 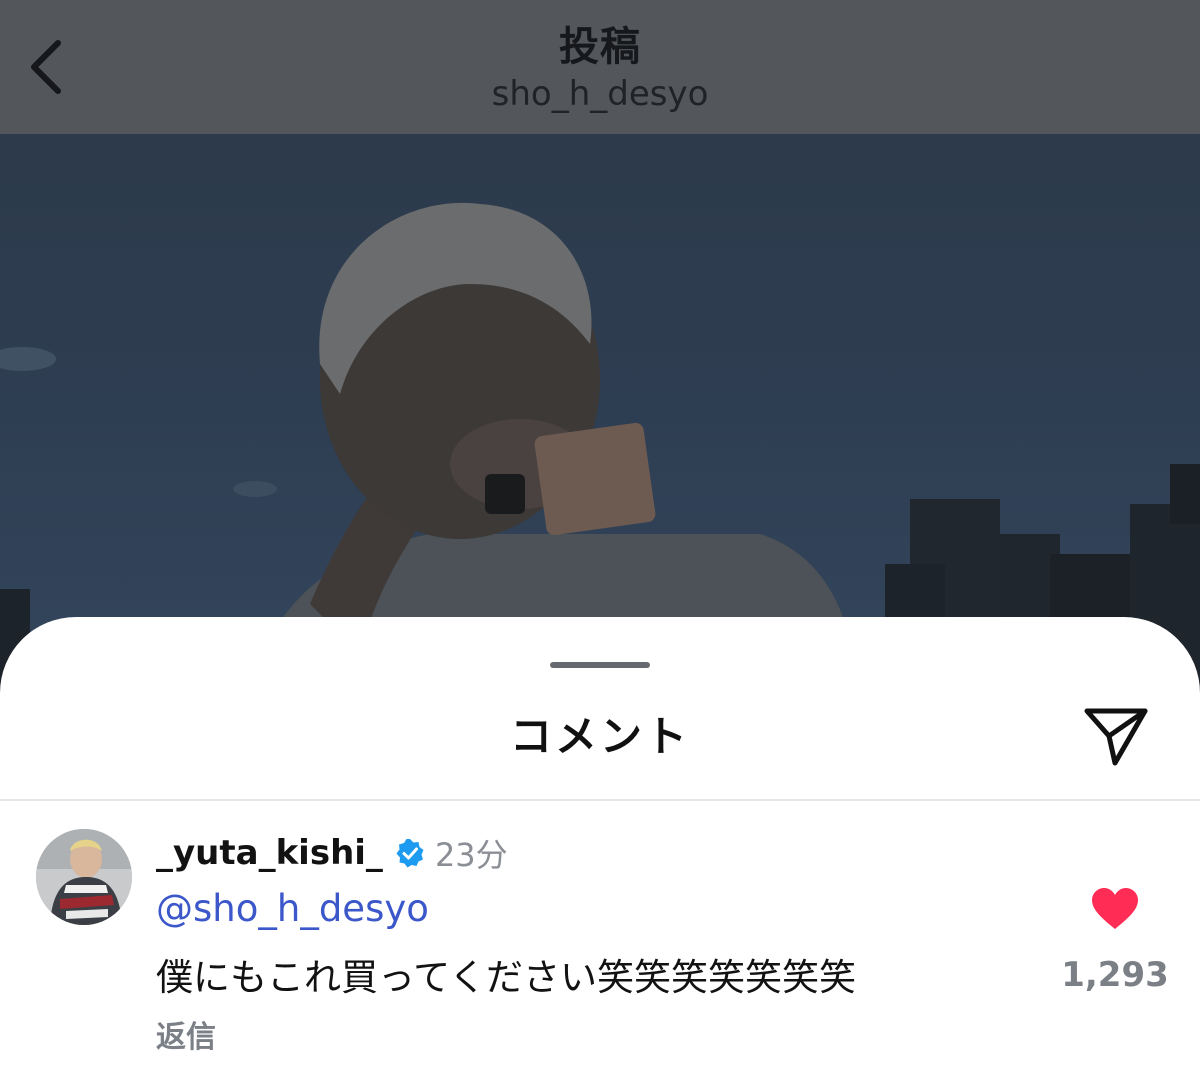 I want to click on sheet-divider, so click(x=600, y=800).